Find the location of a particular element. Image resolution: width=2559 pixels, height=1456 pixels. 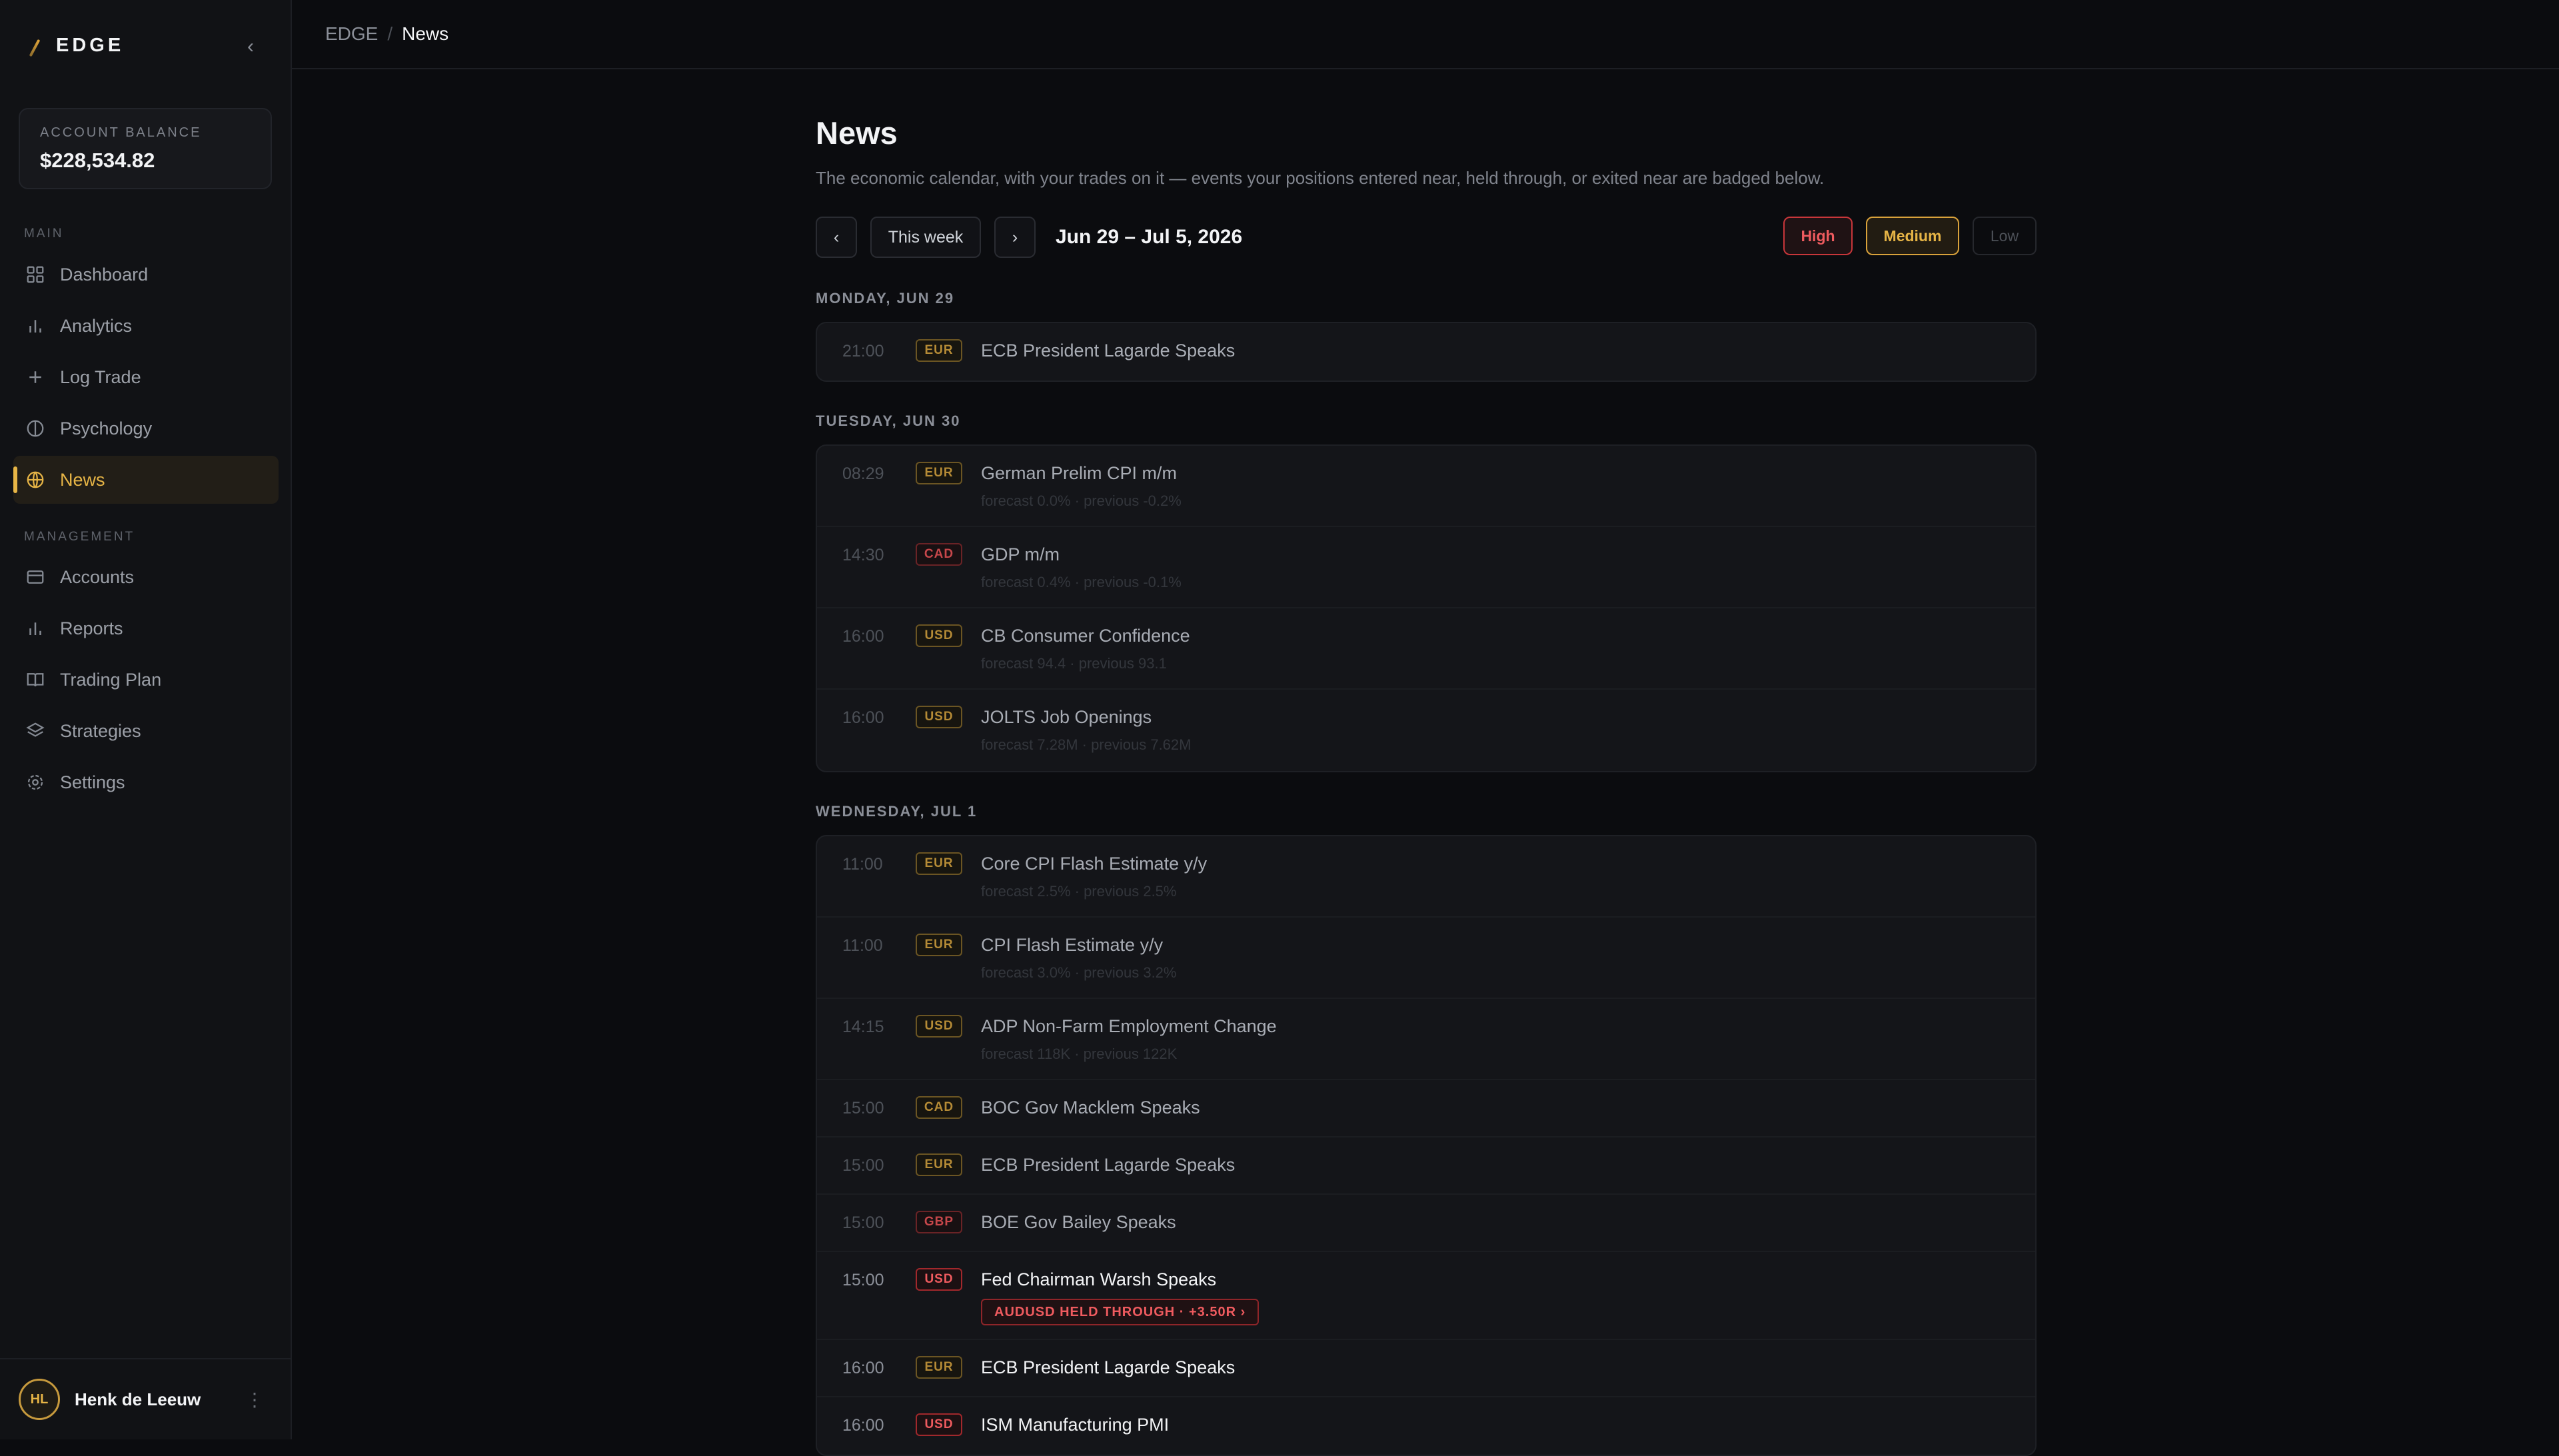

chevron-right-icon: › is located at coordinates (1015, 237).